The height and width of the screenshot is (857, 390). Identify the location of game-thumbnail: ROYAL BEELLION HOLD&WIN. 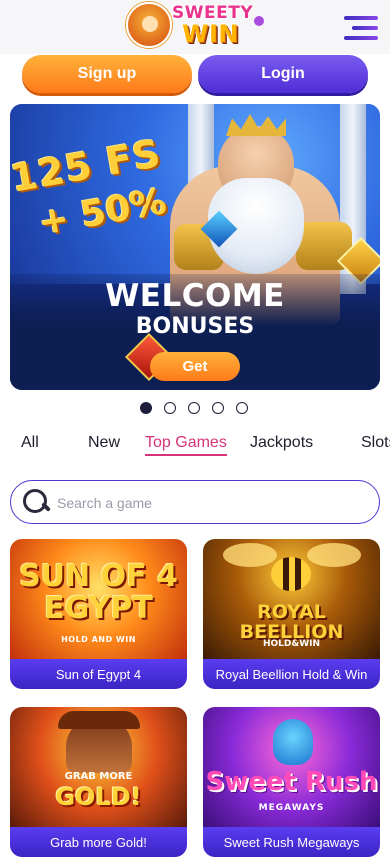
(291, 599).